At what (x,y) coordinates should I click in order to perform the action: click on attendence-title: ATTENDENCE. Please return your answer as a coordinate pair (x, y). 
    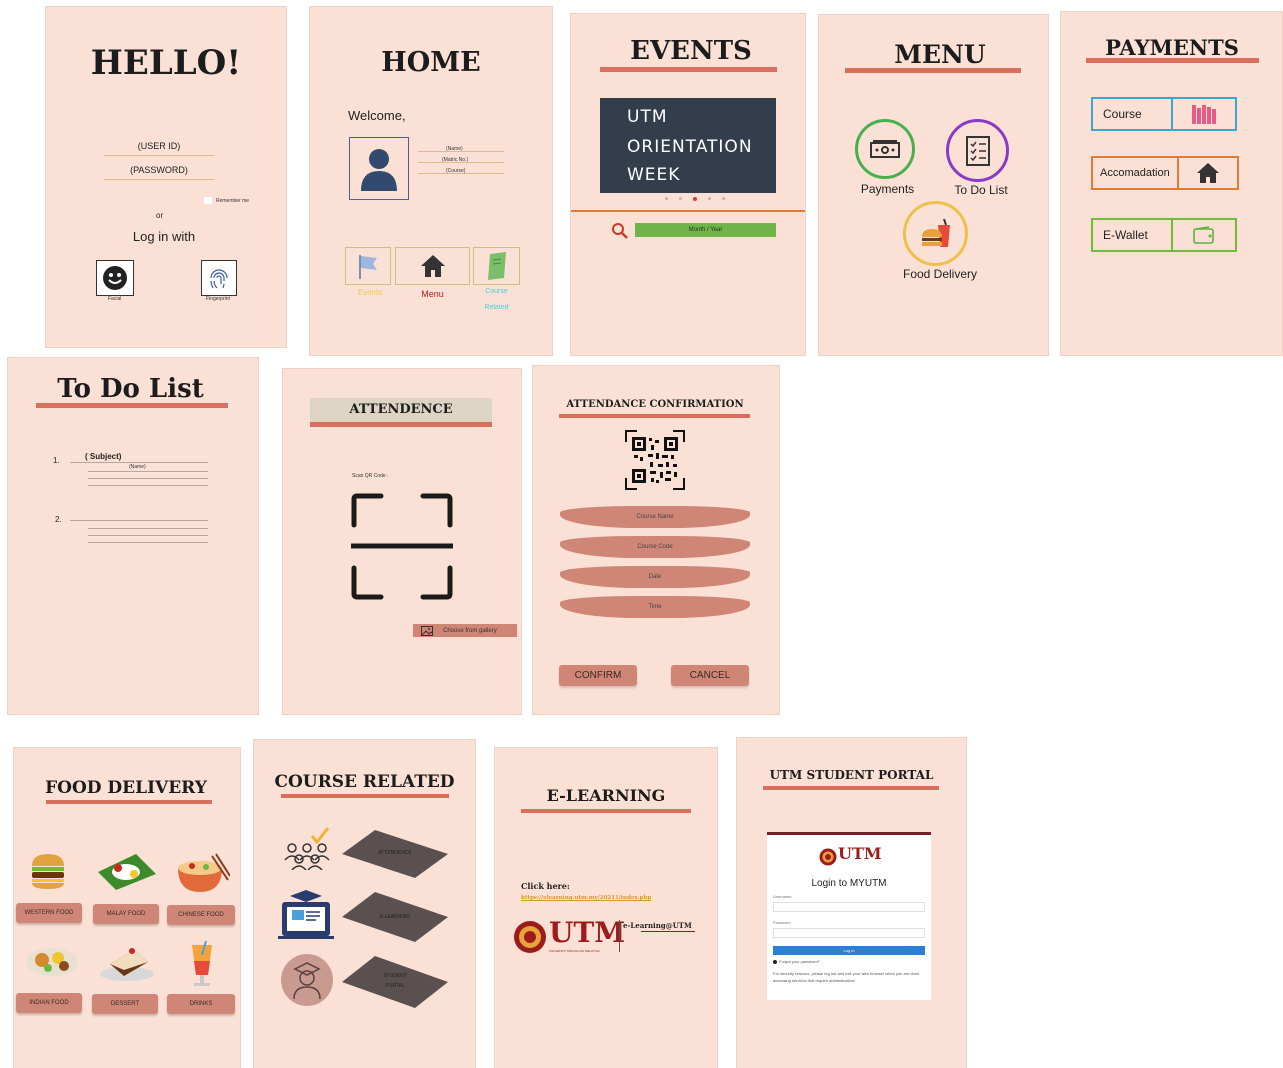
    Looking at the image, I should click on (401, 410).